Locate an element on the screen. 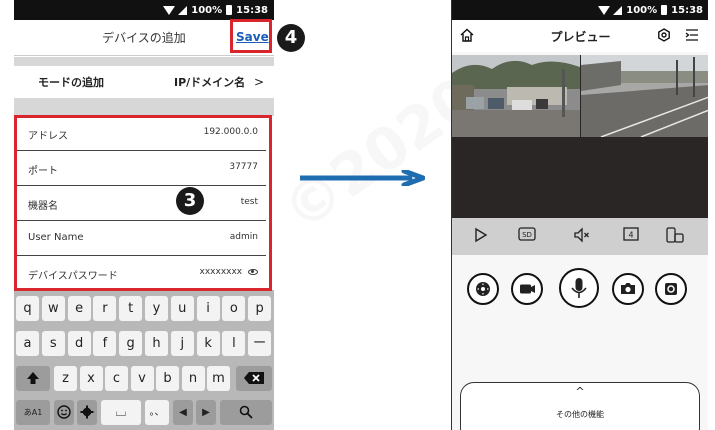 The image size is (715, 430). field-label: アドレス is located at coordinates (48, 136).